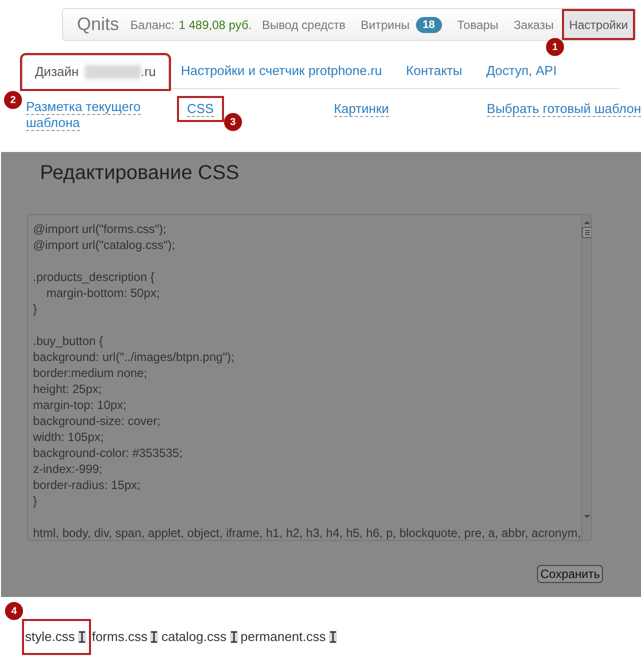 Image resolution: width=641 pixels, height=656 pixels. Describe the element at coordinates (50, 636) in the screenshot. I see `file-name: style.css` at that location.